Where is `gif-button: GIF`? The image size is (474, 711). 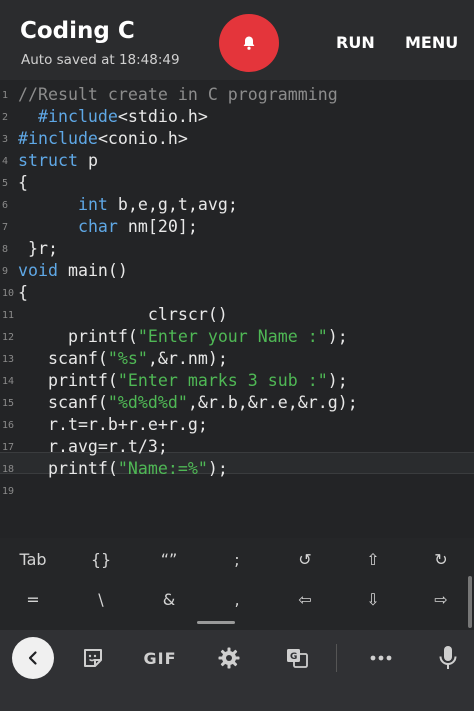
gif-button: GIF is located at coordinates (160, 658).